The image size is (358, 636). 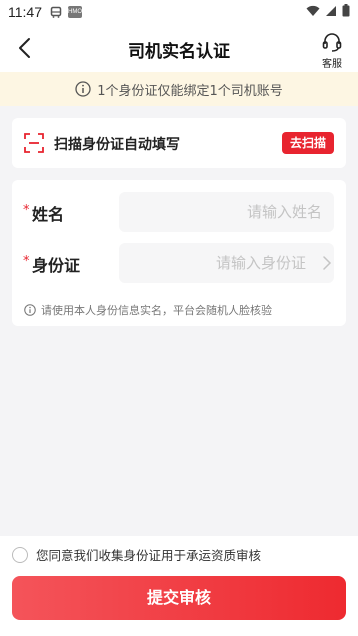 I want to click on customer-service-button: 客服, so click(x=332, y=51).